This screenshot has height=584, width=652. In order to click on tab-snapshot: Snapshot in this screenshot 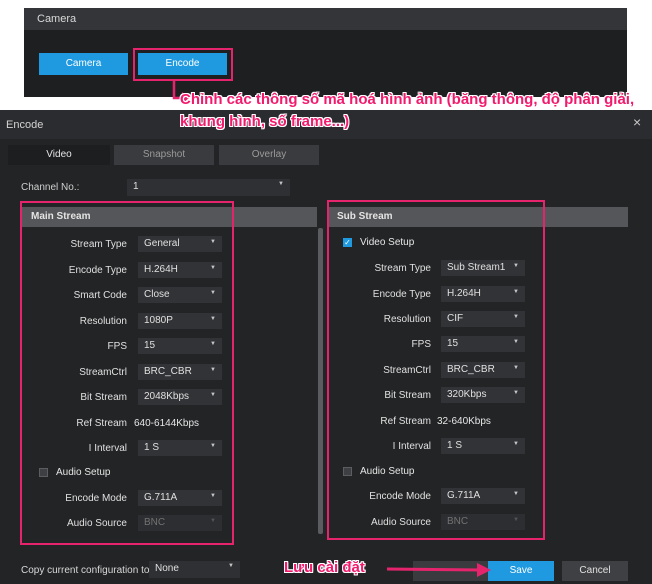, I will do `click(164, 155)`.